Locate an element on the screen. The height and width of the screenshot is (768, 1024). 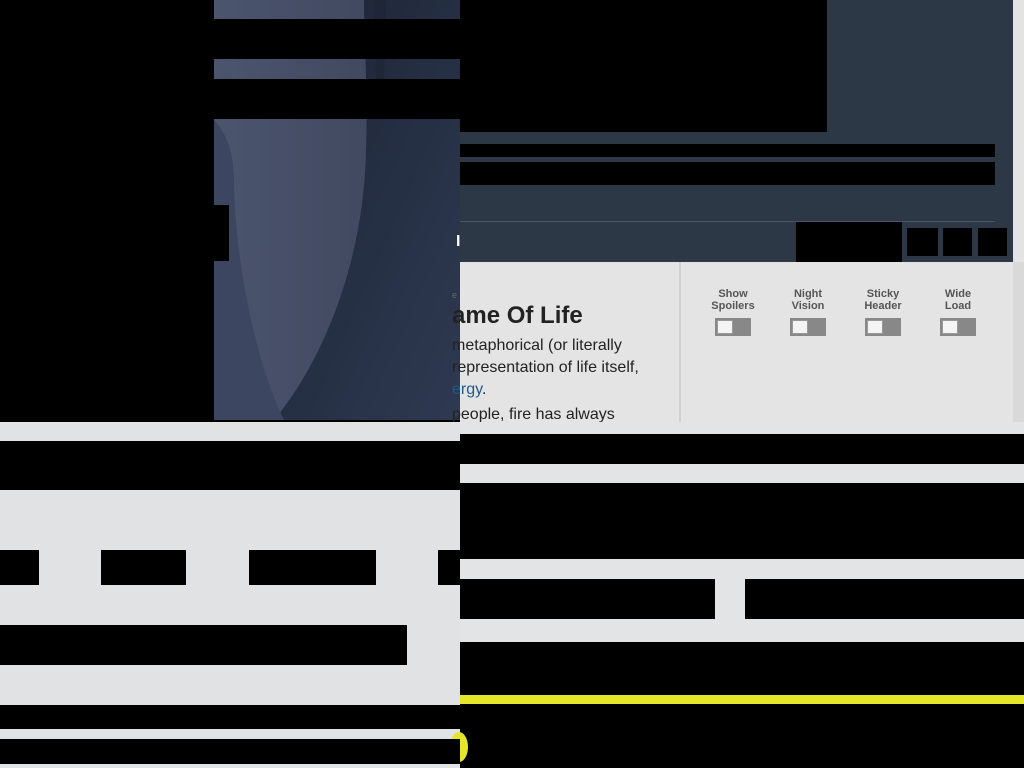
toggle-night-vision: Night Vision is located at coordinates (808, 312).